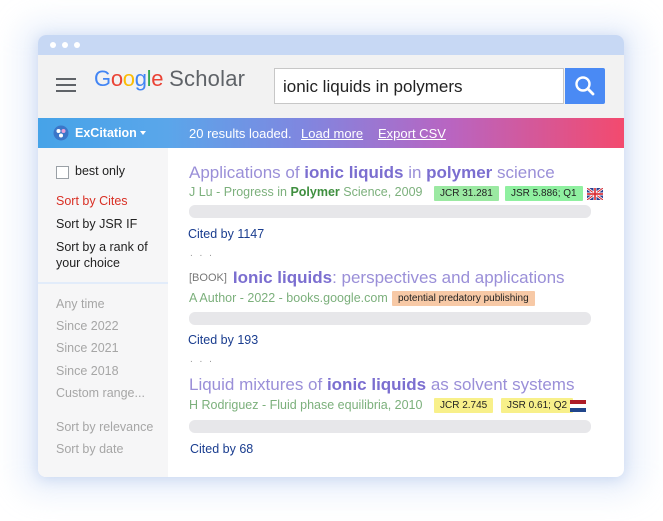 This screenshot has height=521, width=663. What do you see at coordinates (463, 298) in the screenshot?
I see `predatory-badge: potential predatory publishing` at bounding box center [463, 298].